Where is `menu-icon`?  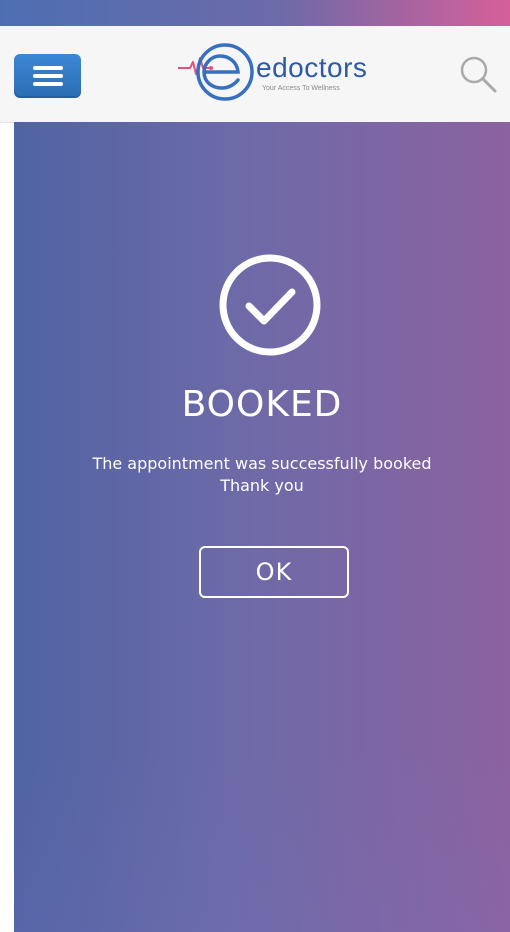
menu-icon is located at coordinates (47, 76).